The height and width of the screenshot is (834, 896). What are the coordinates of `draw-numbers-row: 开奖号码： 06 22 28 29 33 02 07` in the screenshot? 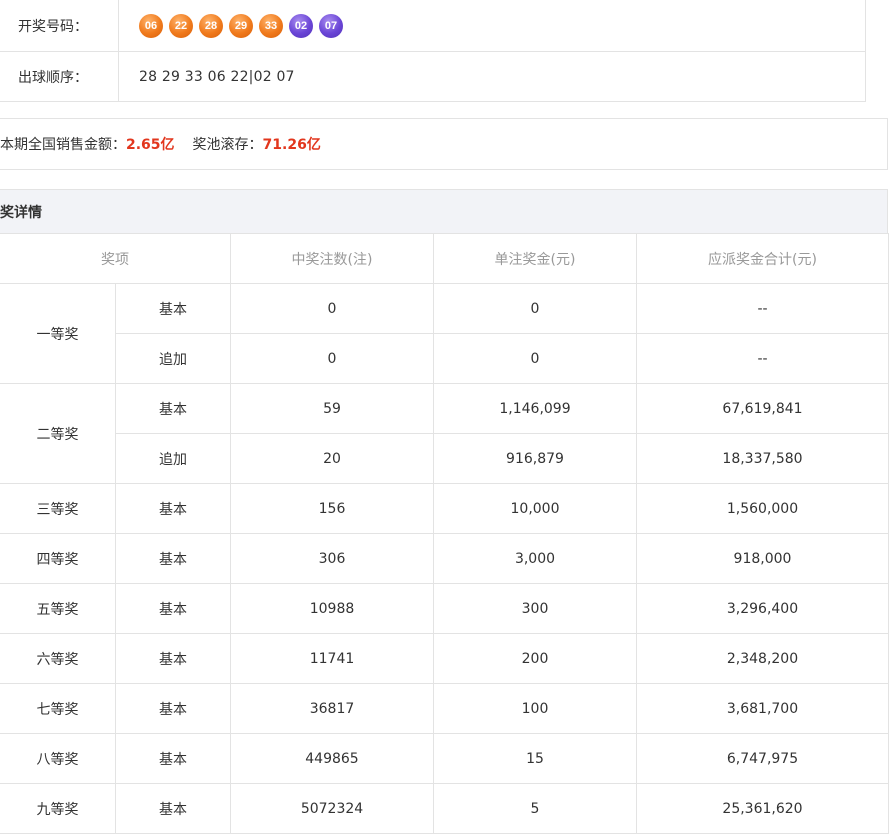 It's located at (433, 26).